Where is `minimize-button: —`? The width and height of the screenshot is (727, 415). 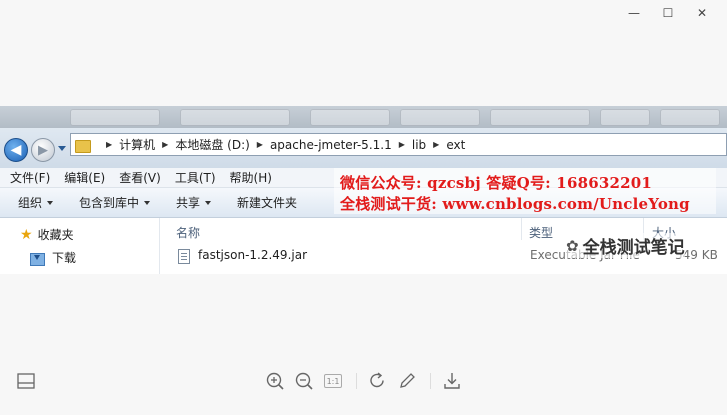
minimize-button: — is located at coordinates (634, 13).